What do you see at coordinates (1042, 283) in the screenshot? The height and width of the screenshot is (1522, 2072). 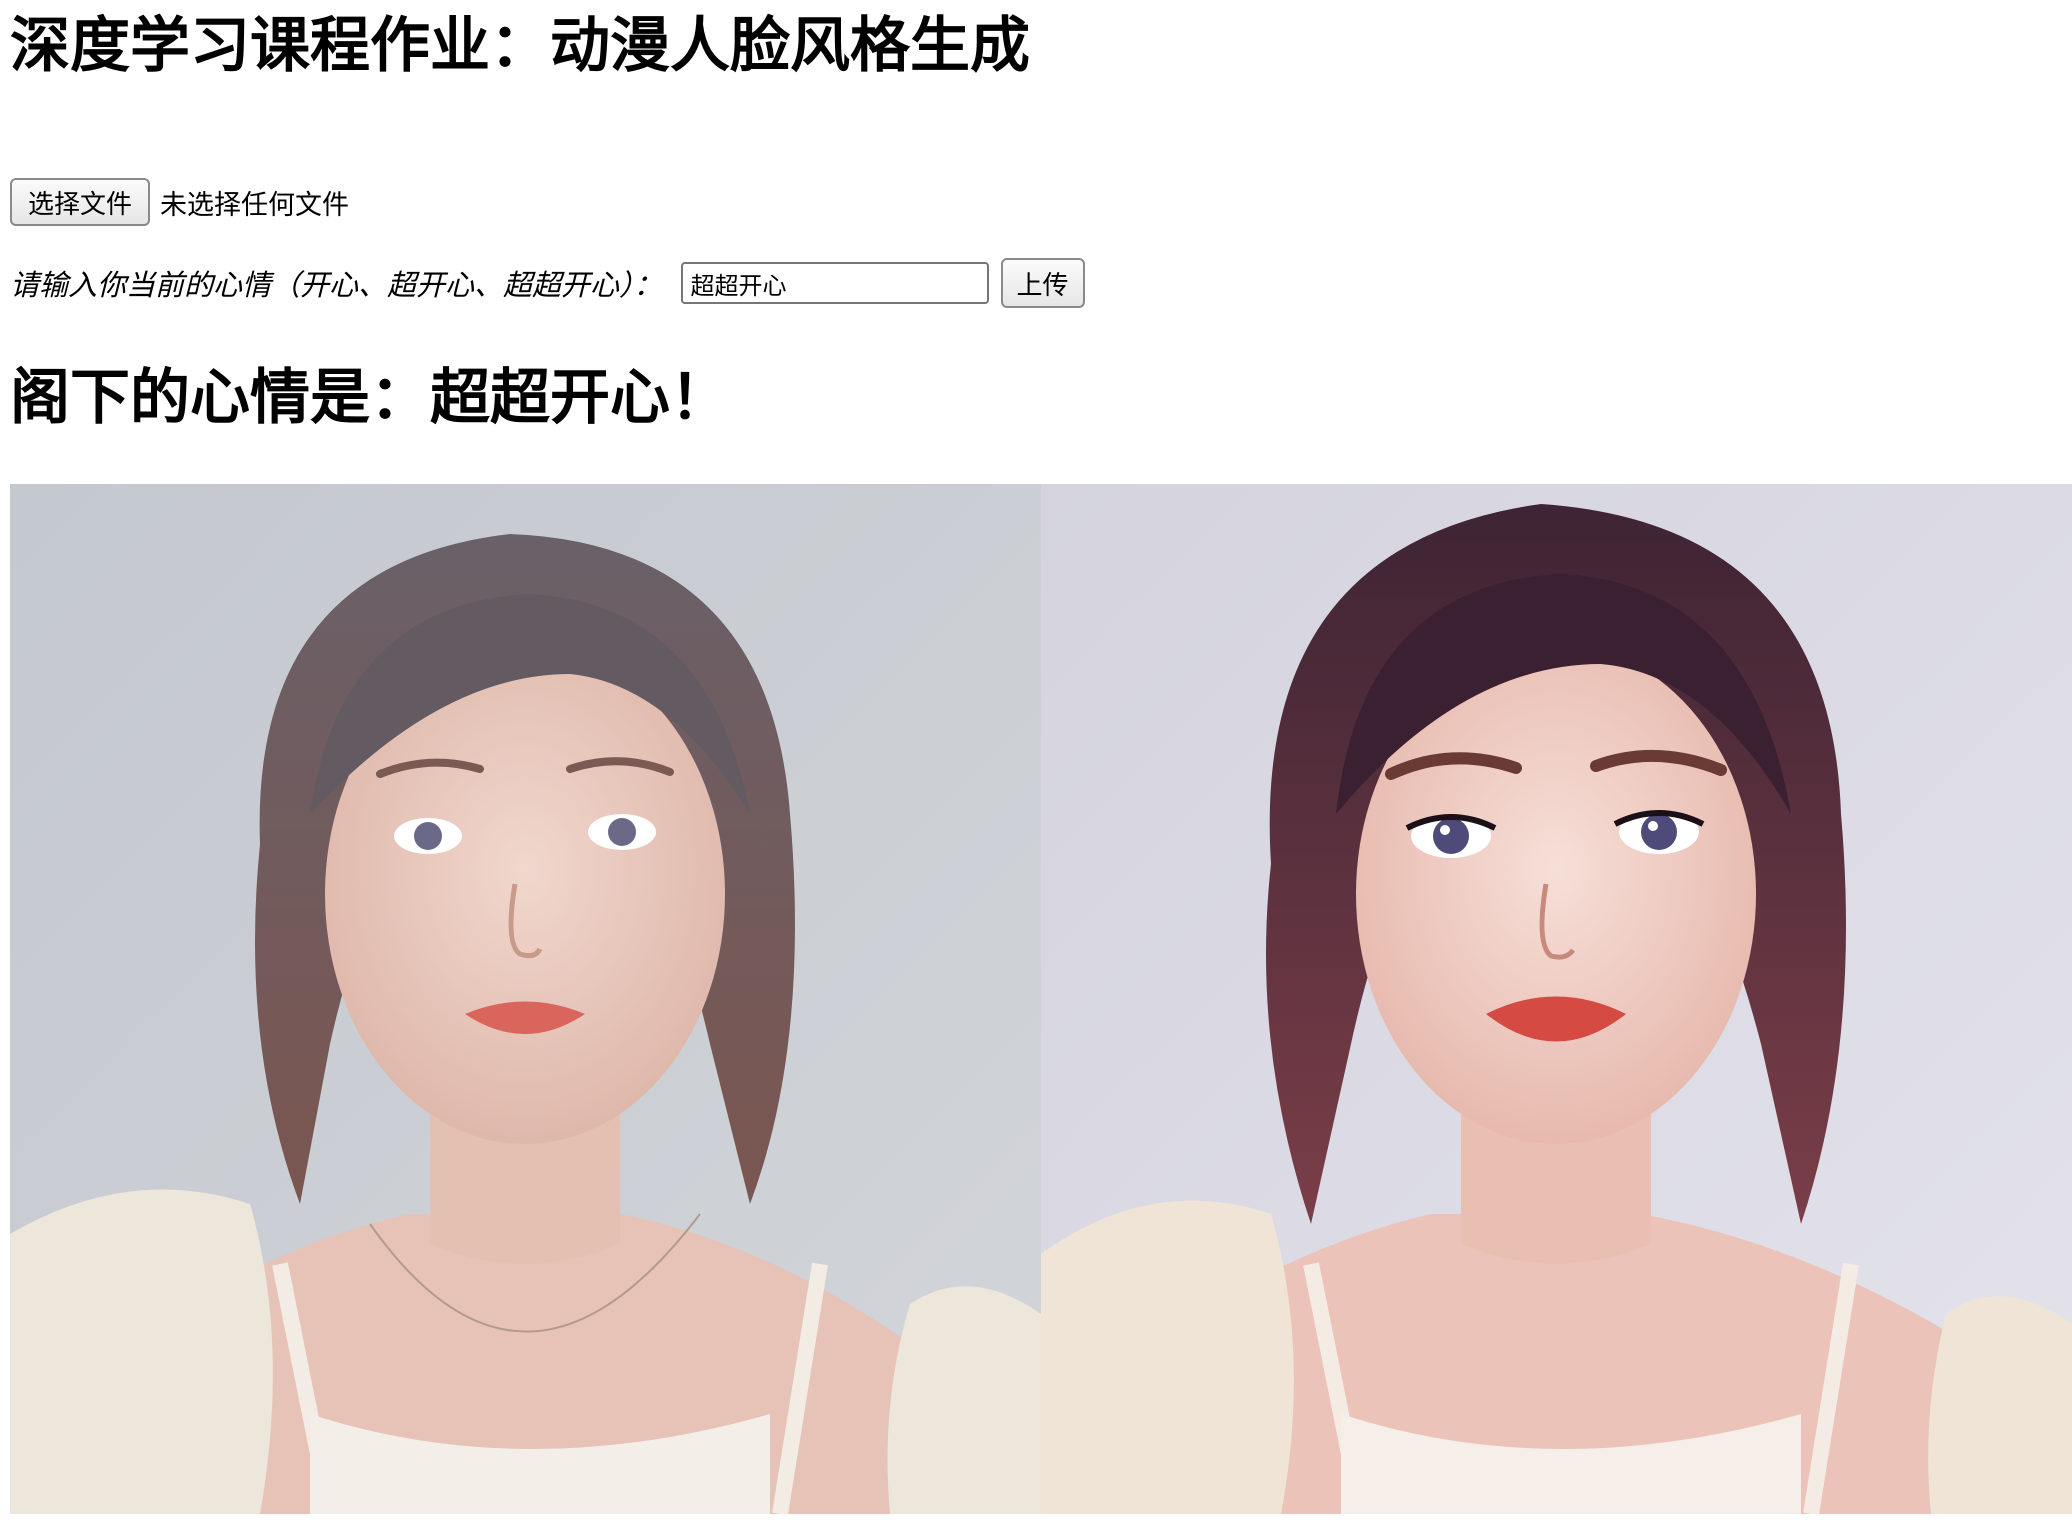 I see `upload-button: 上传` at bounding box center [1042, 283].